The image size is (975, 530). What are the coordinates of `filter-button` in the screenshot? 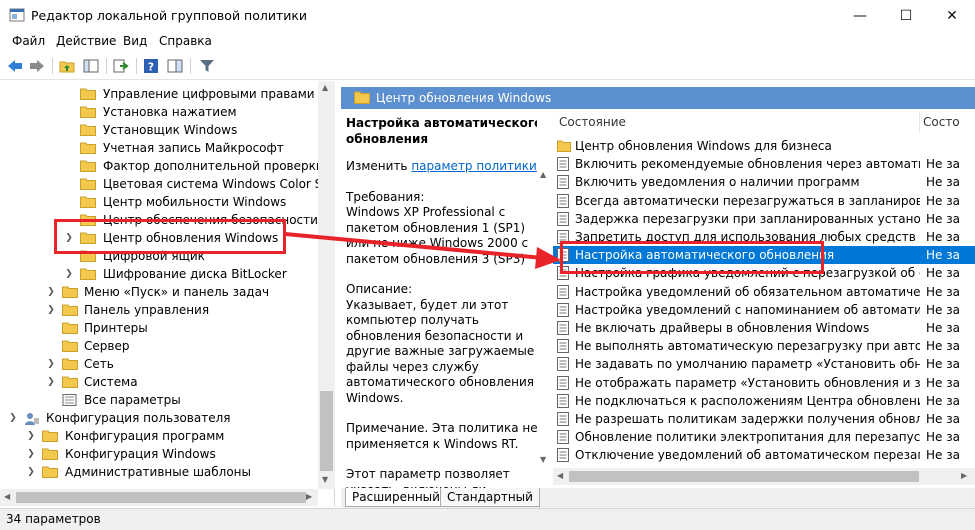 It's located at (207, 66).